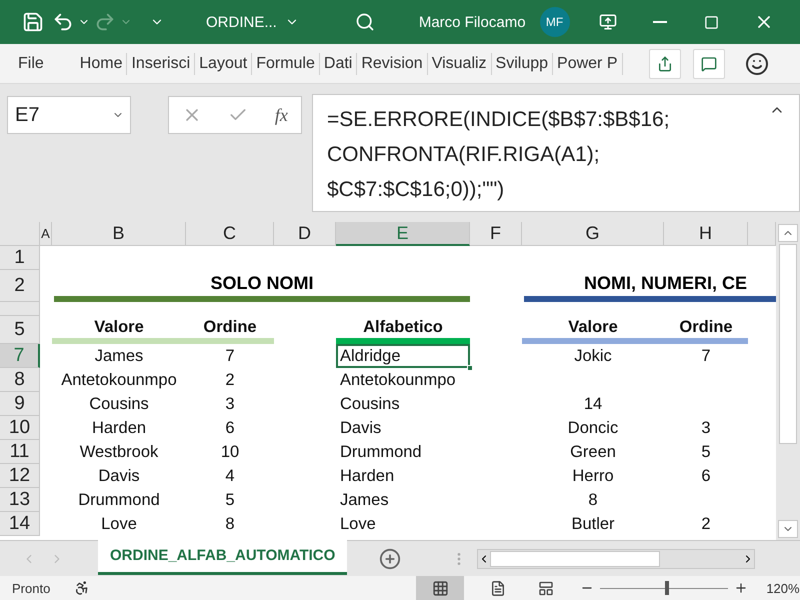 The image size is (800, 600). I want to click on table-cell-text: James, so click(119, 356).